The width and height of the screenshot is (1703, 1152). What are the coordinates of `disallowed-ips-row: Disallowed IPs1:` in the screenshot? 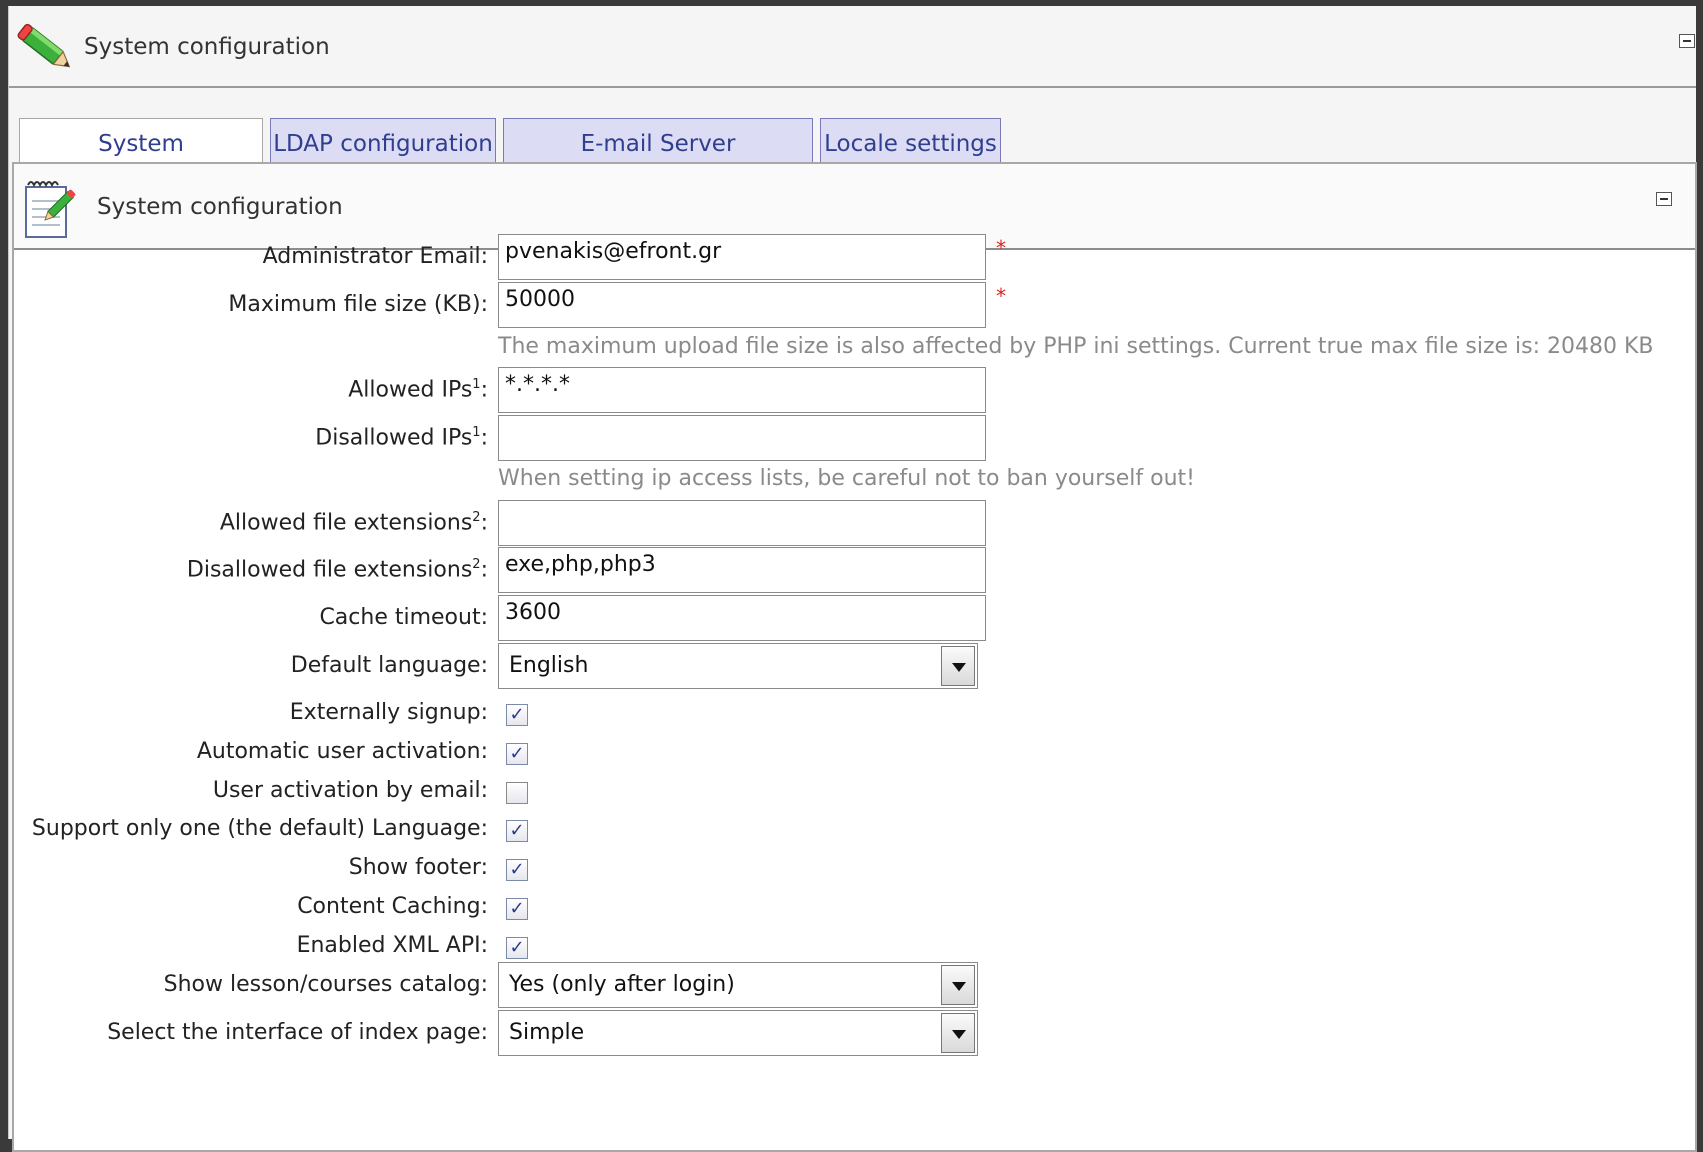 It's located at (854, 438).